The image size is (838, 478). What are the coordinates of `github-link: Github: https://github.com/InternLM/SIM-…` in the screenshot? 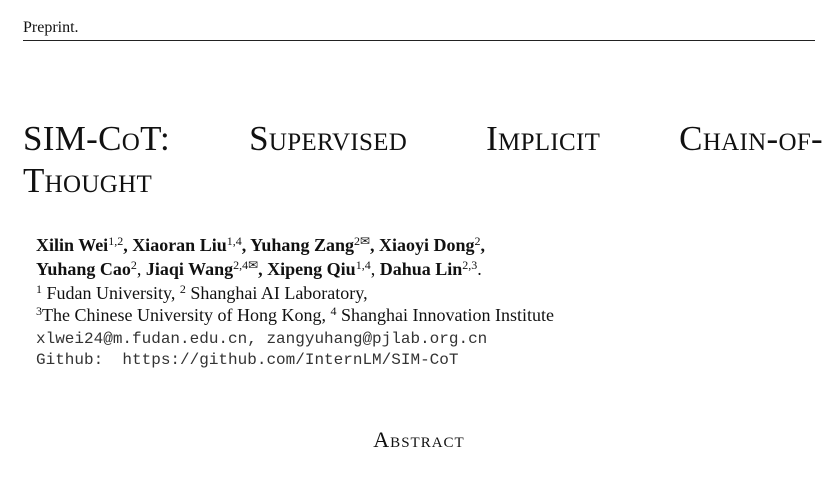 It's located at (416, 360).